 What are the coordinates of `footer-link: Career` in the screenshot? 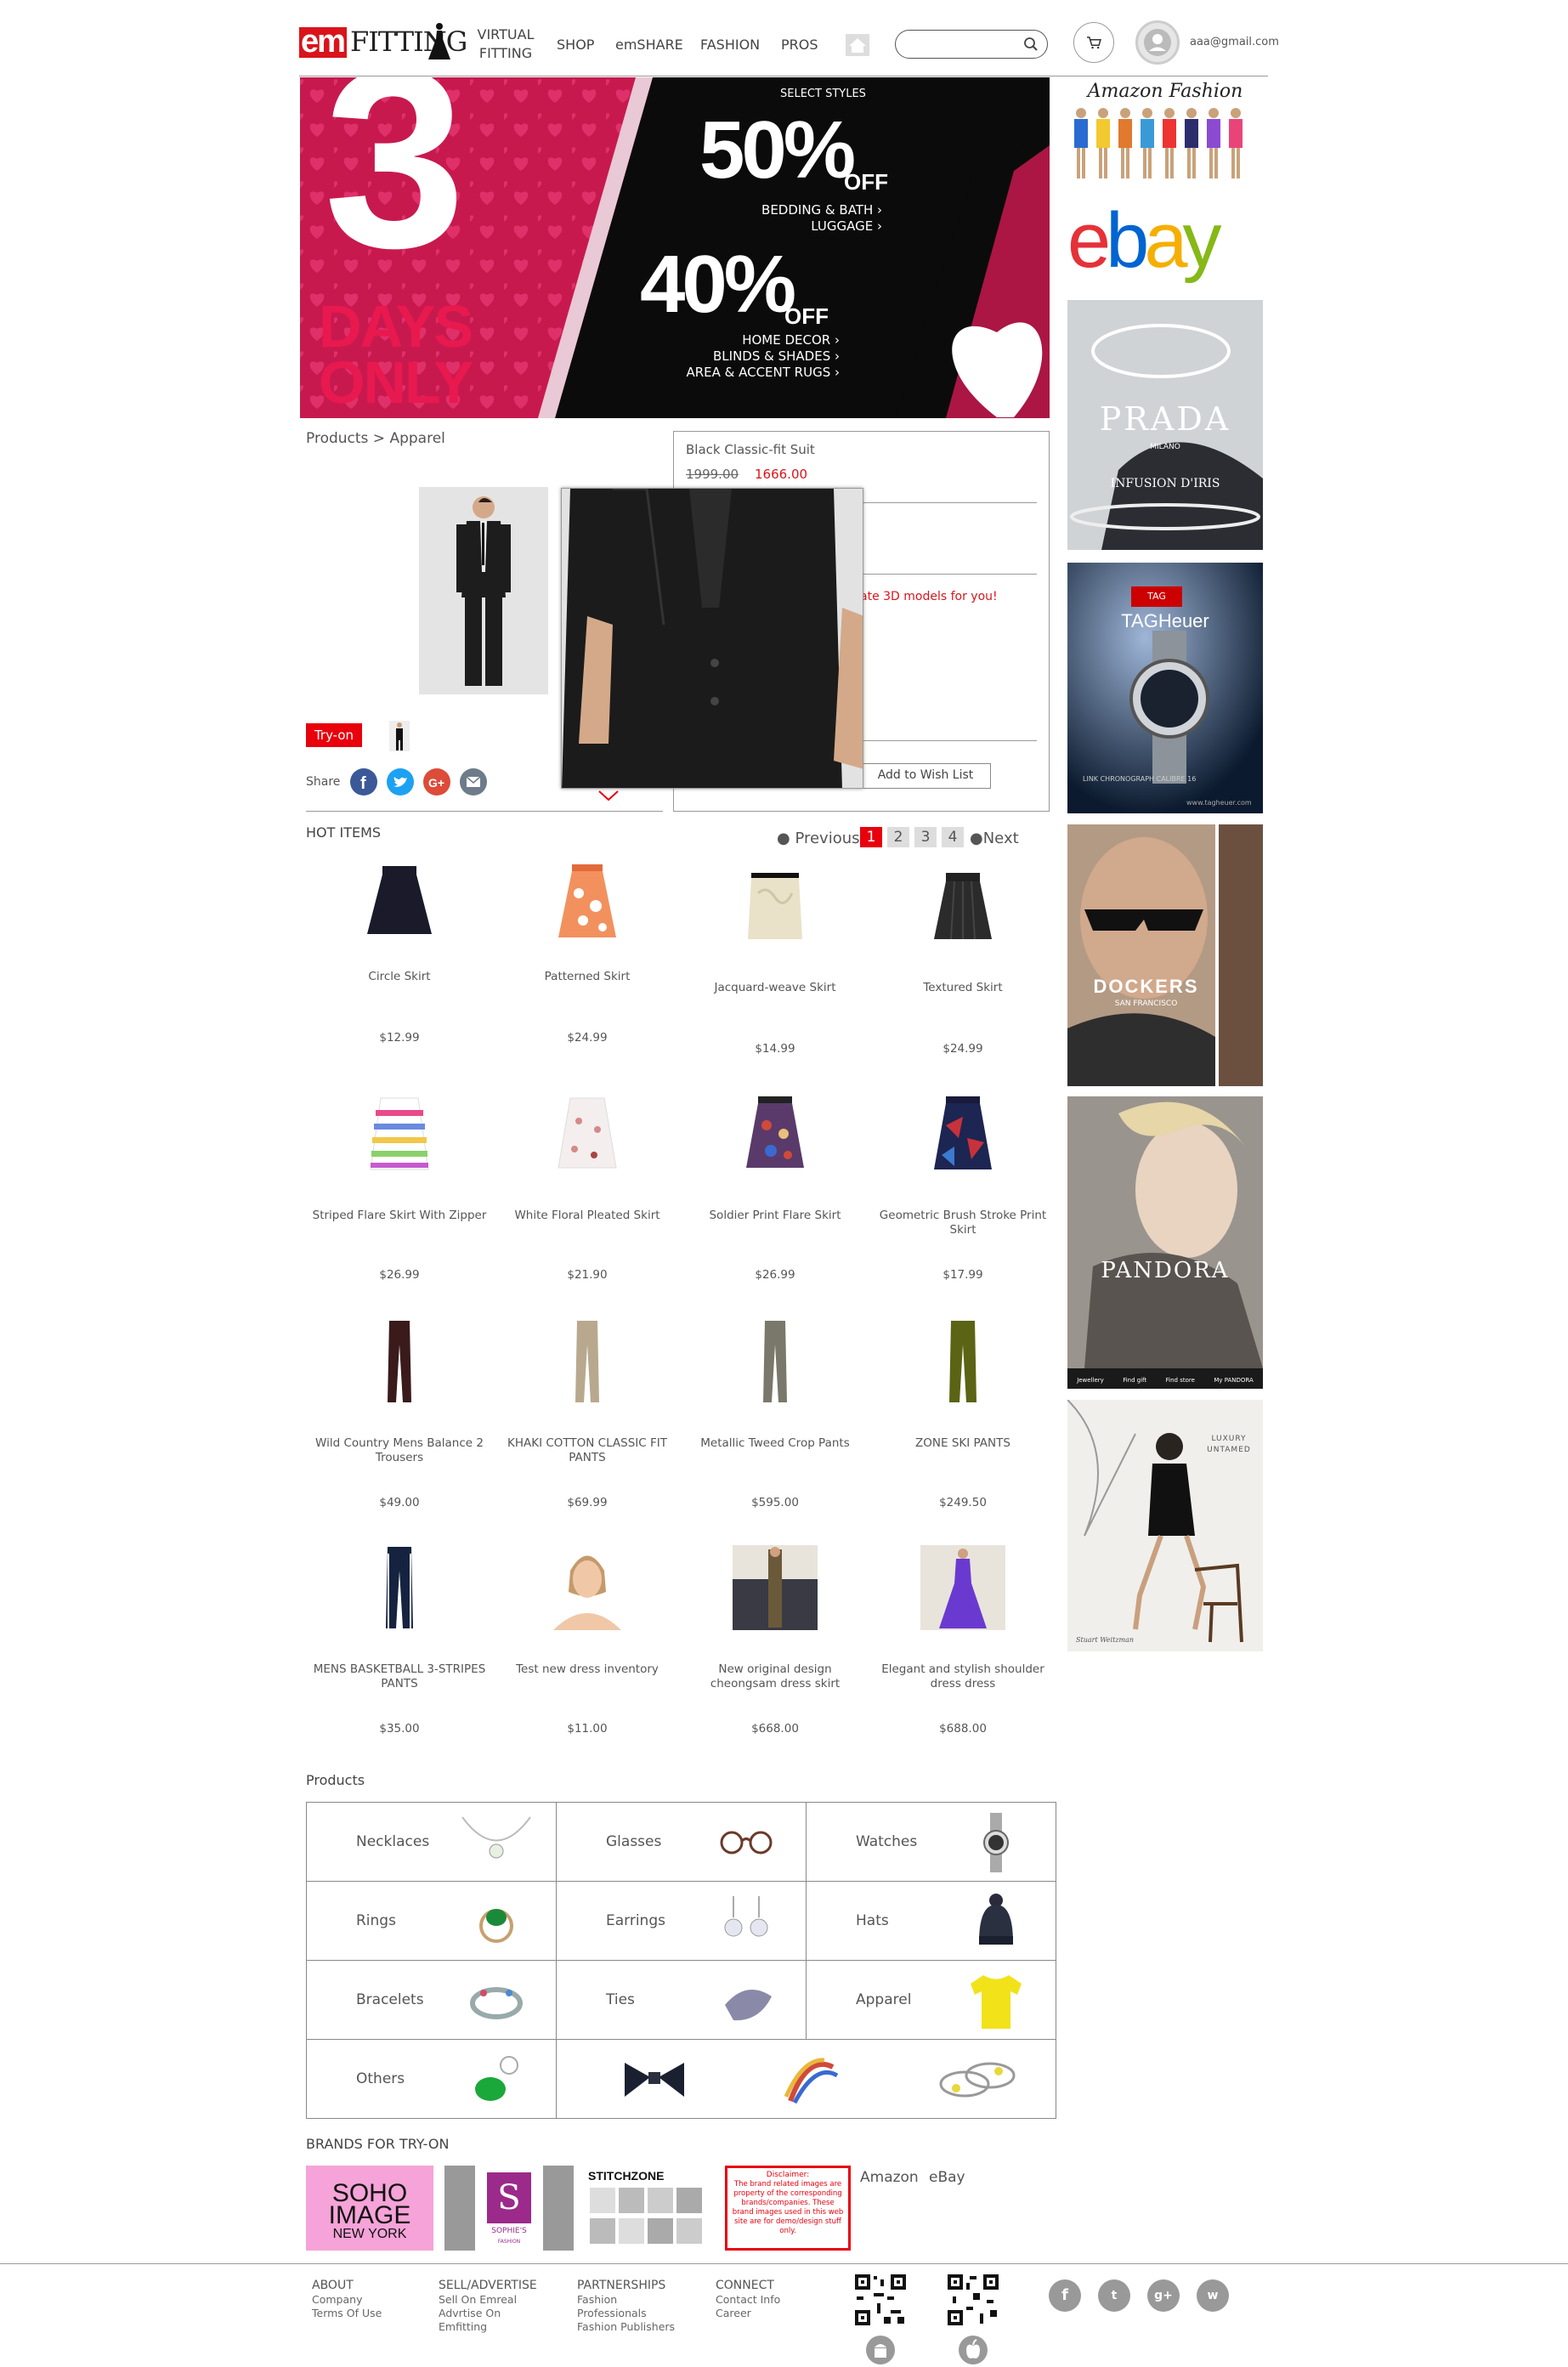 It's located at (748, 2313).